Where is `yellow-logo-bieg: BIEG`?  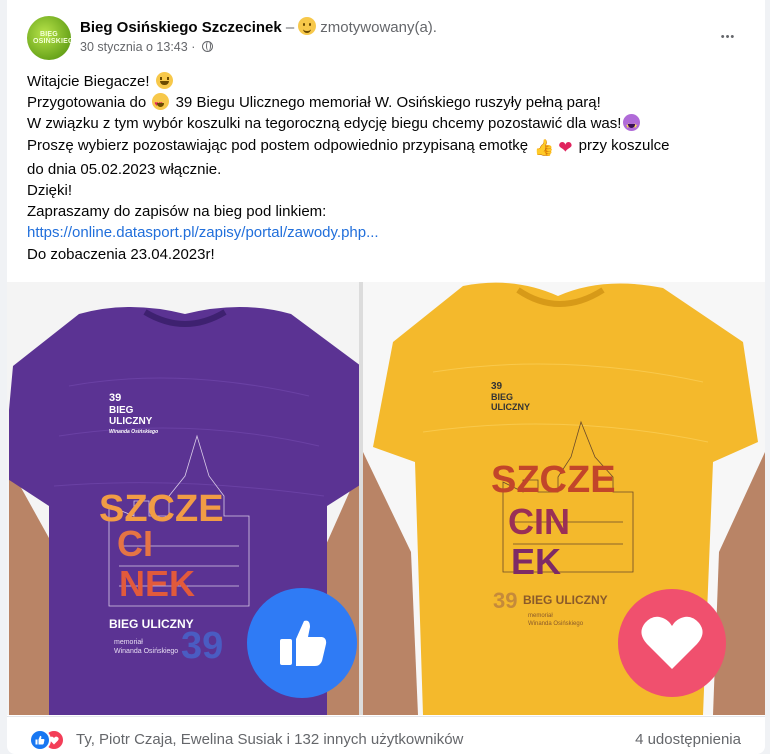
yellow-logo-bieg: BIEG is located at coordinates (502, 397).